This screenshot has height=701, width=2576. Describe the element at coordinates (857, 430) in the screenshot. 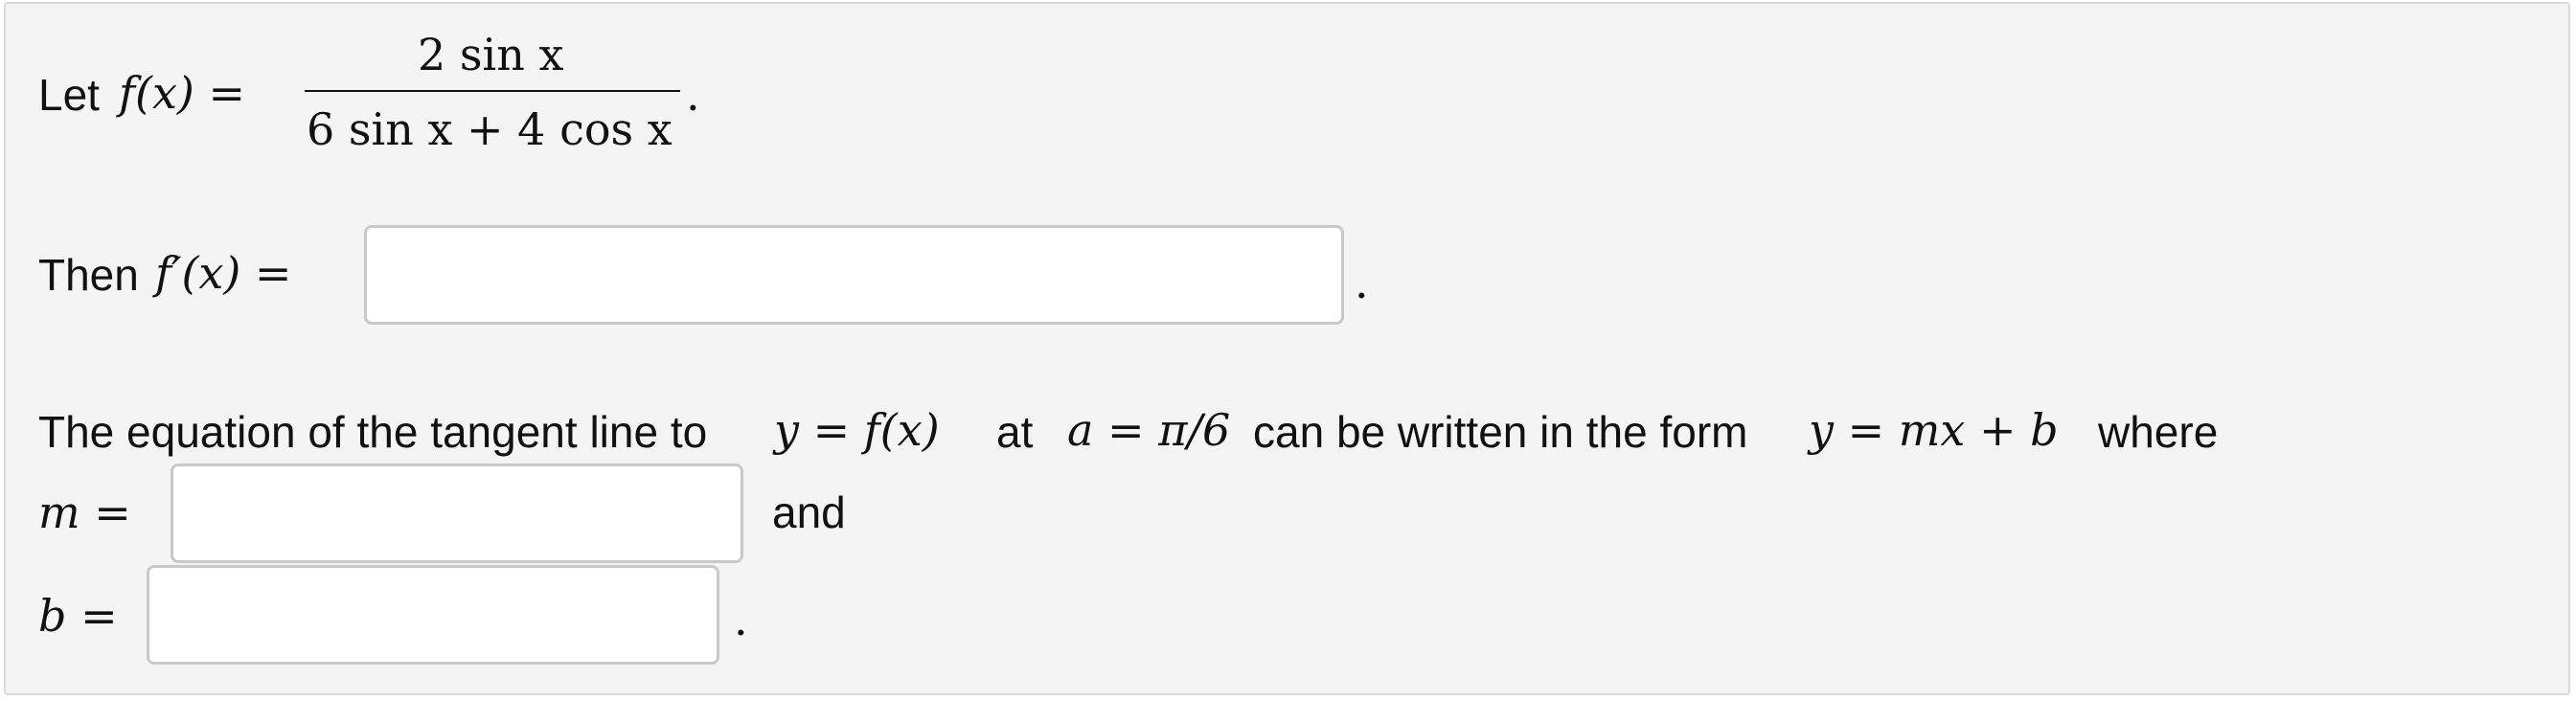

I see `y-equals-fx: y = f(x)` at that location.